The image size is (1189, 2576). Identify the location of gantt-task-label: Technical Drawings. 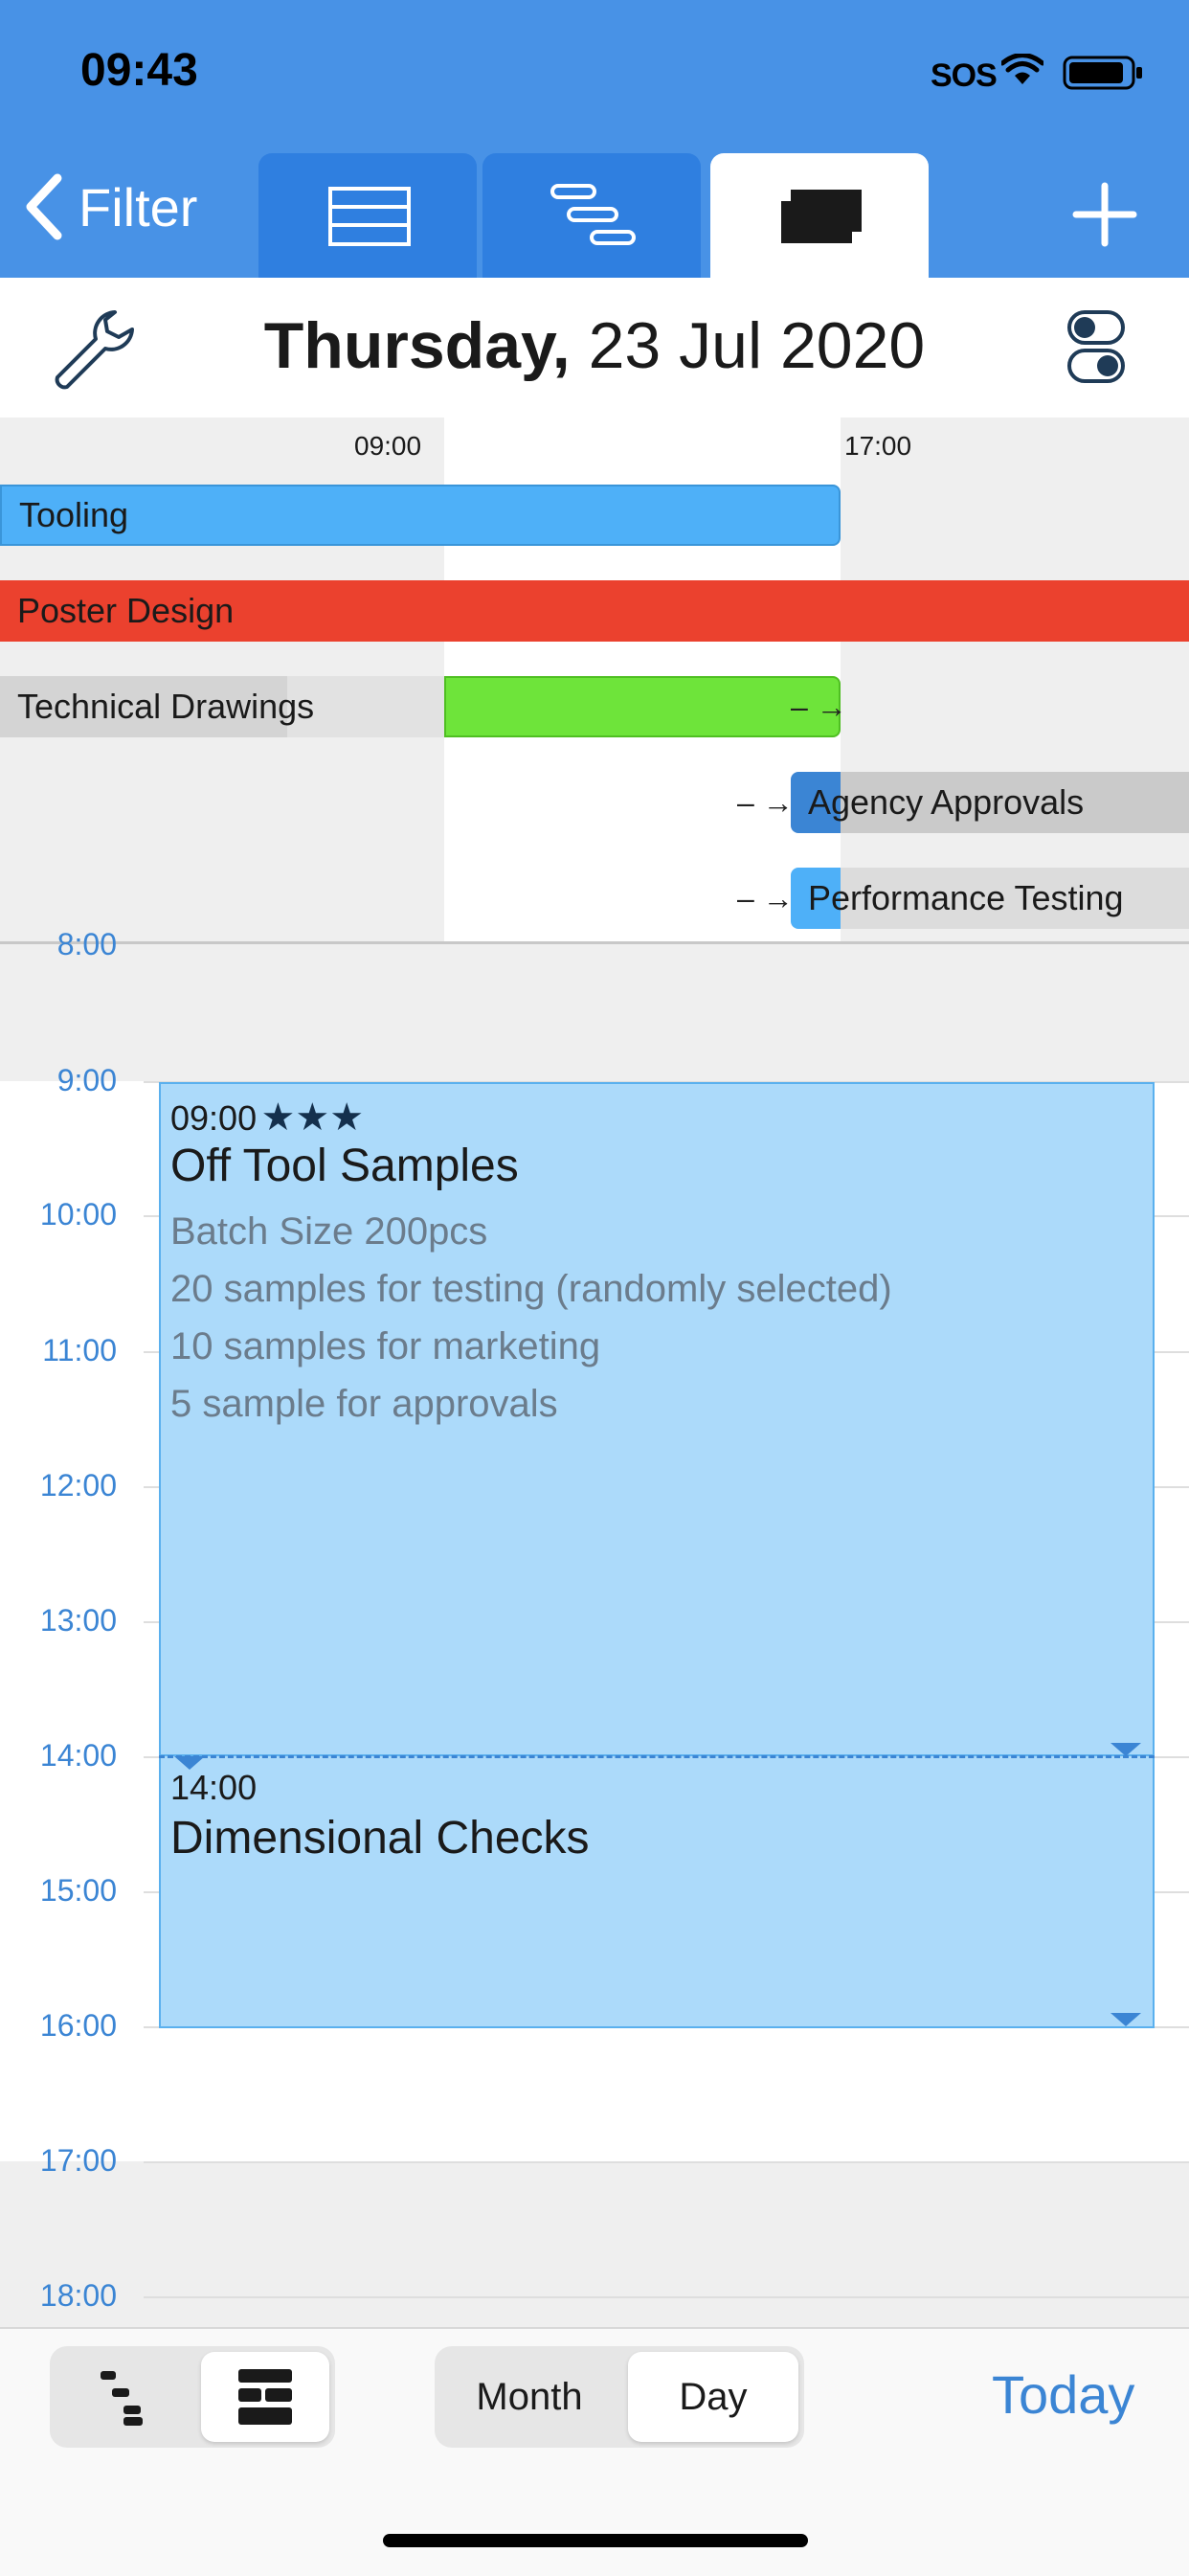
(166, 706).